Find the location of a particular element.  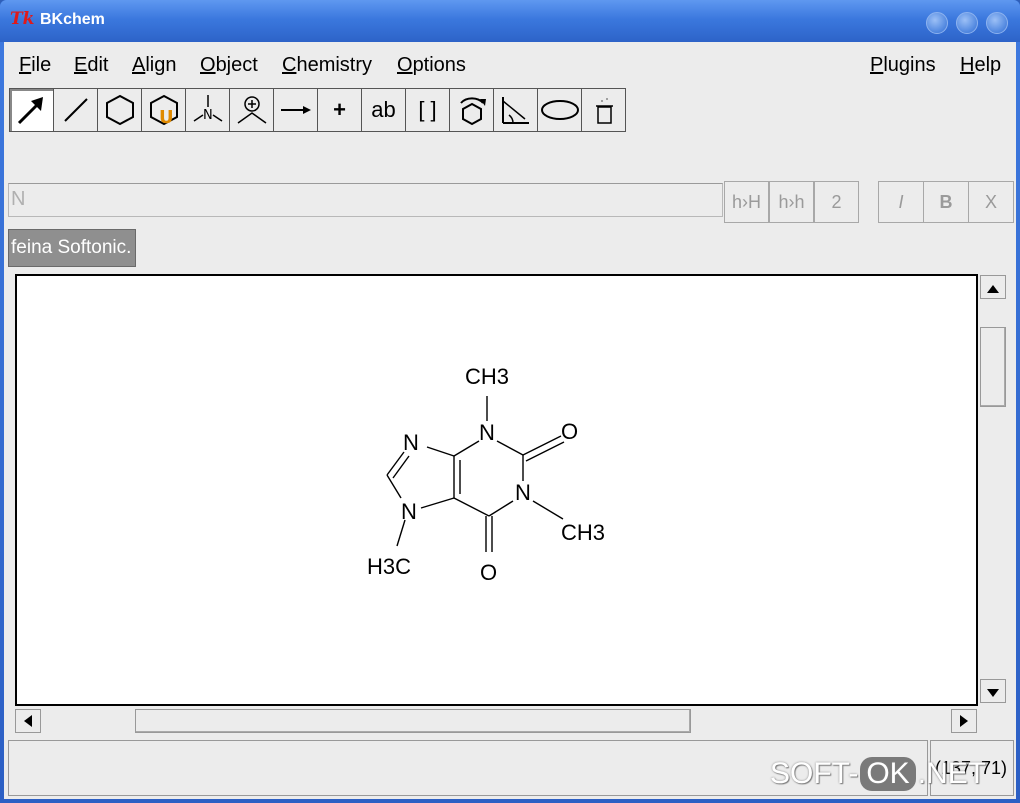

bracket-button: [ ] is located at coordinates (427, 110).